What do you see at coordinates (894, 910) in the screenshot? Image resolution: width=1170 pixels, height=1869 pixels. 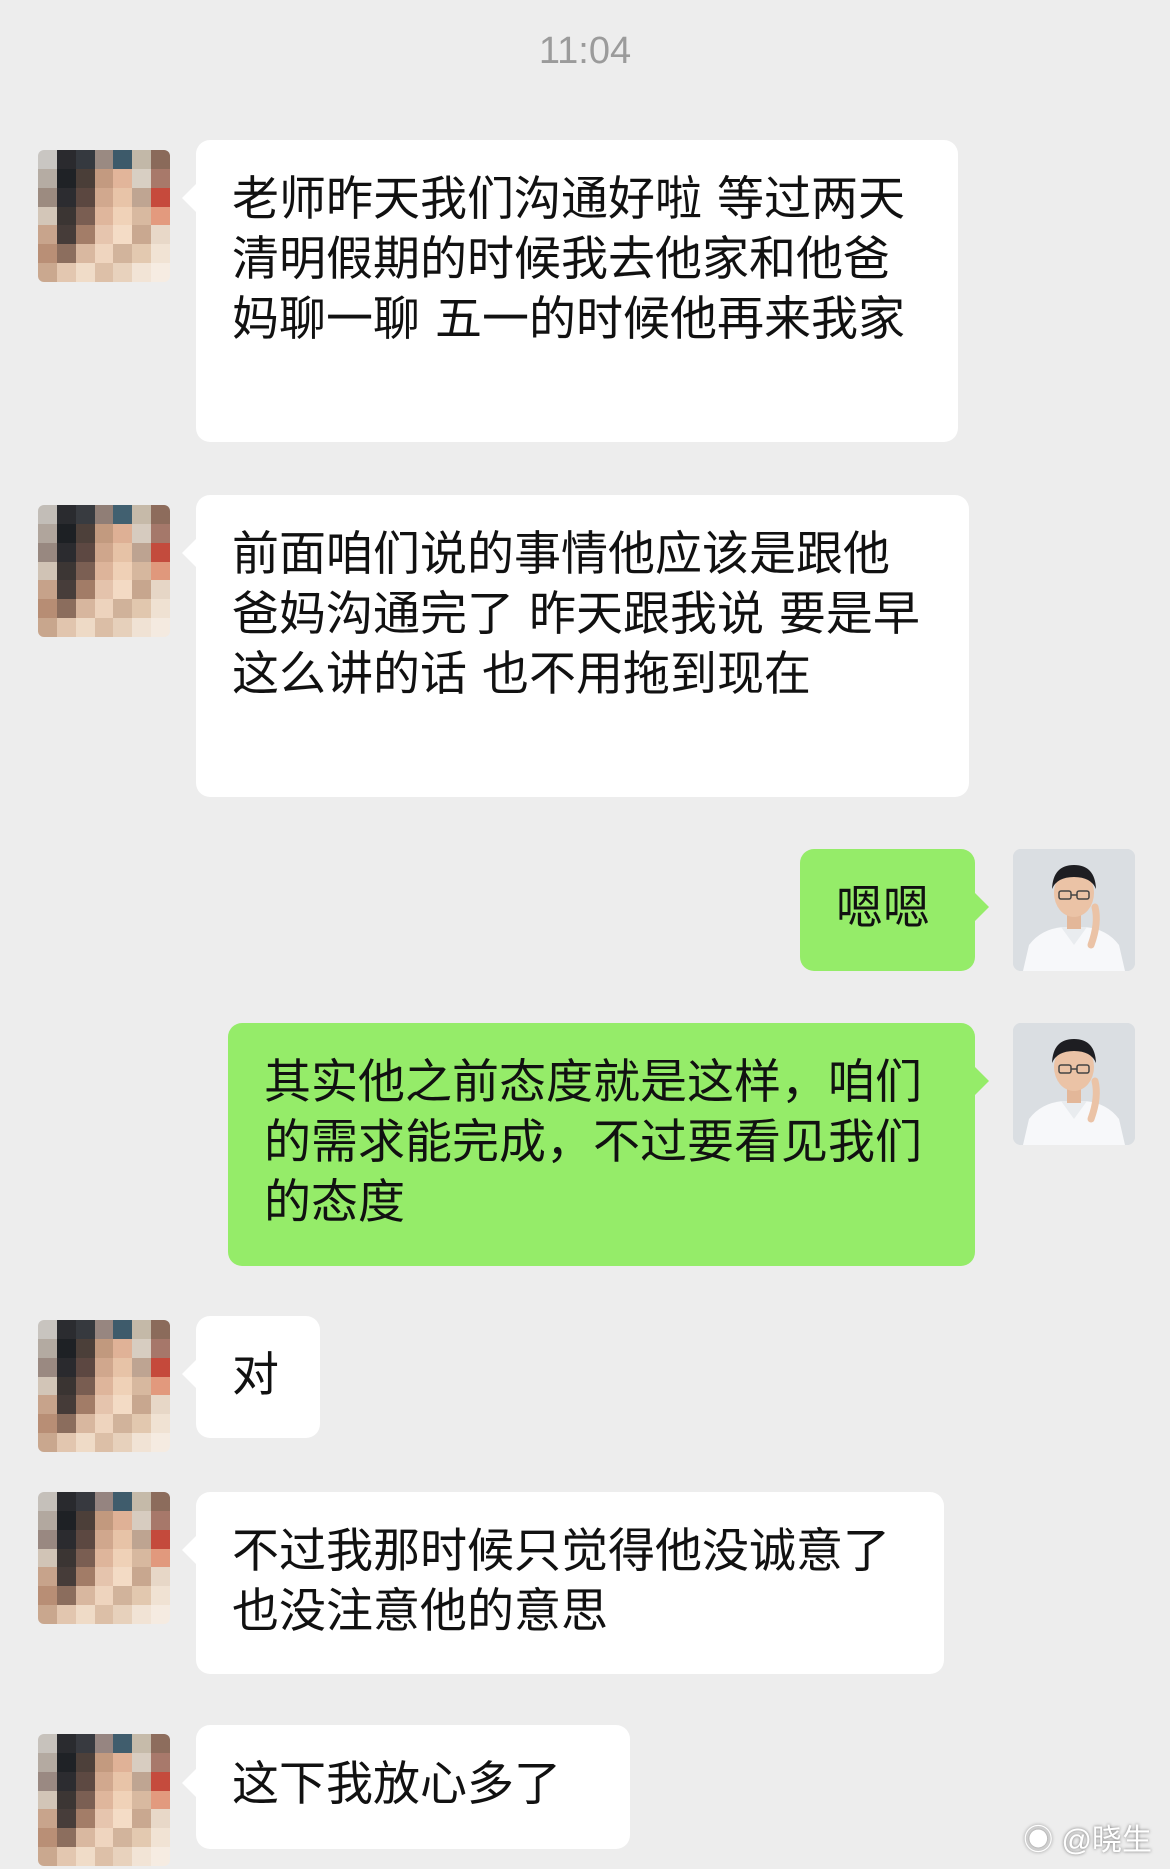 I see `message-bubble-outgoing: 嗯嗯` at bounding box center [894, 910].